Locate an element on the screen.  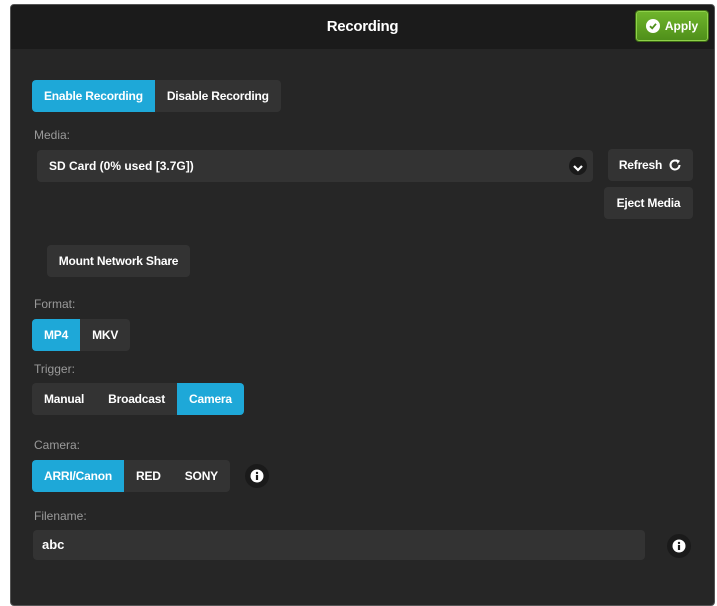
format-option-mkv: MKV is located at coordinates (105, 335).